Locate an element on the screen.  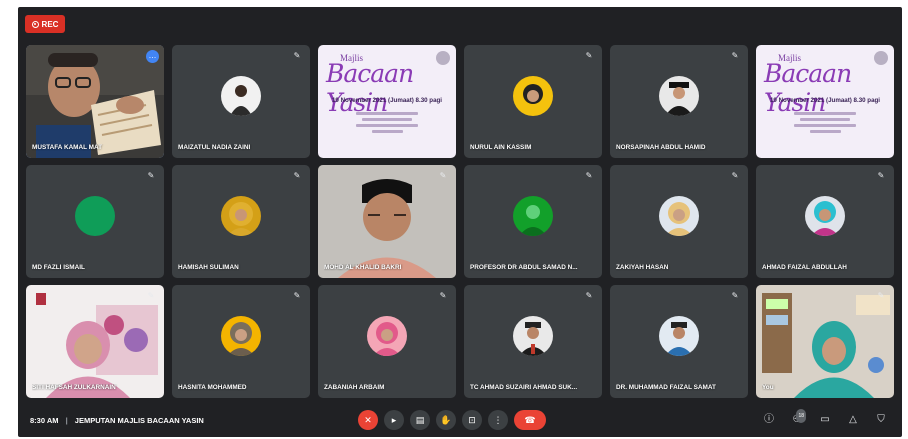
chat-button: ▭ is located at coordinates (825, 420).